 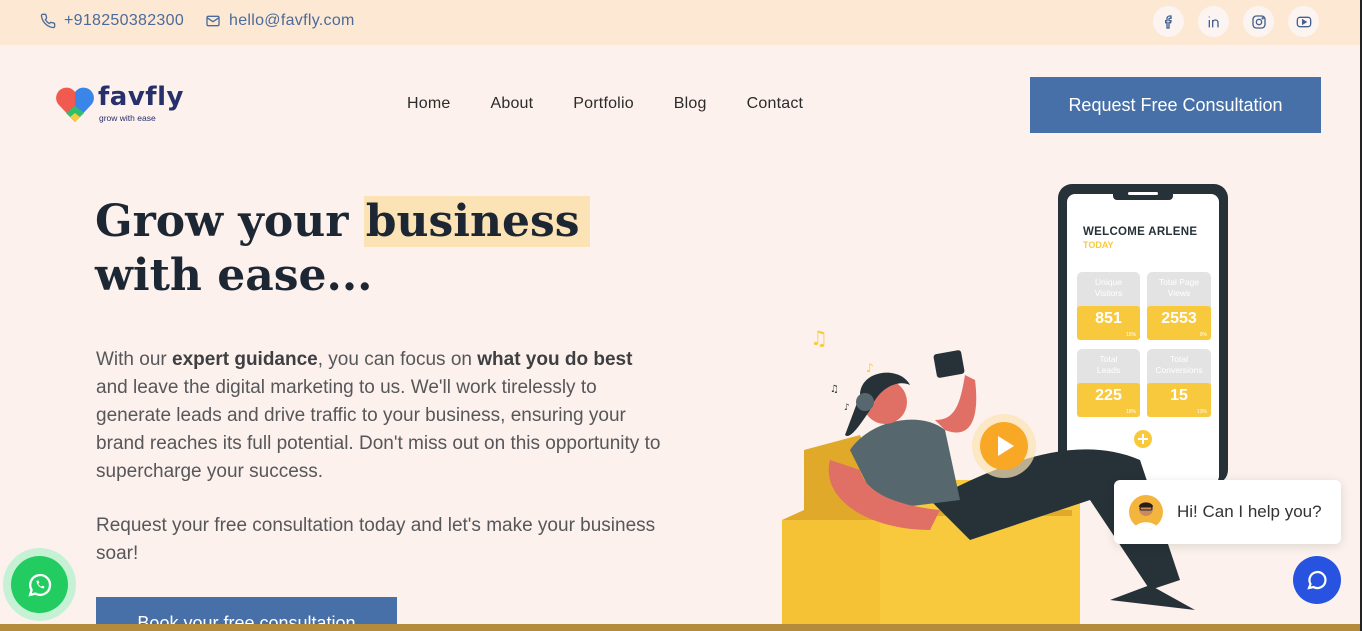 I want to click on main-nav: Home About Portfolio Blog Contact, so click(x=625, y=104).